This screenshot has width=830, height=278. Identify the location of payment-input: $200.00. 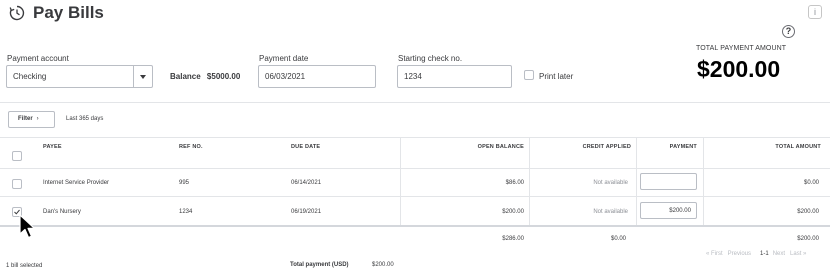
(668, 210).